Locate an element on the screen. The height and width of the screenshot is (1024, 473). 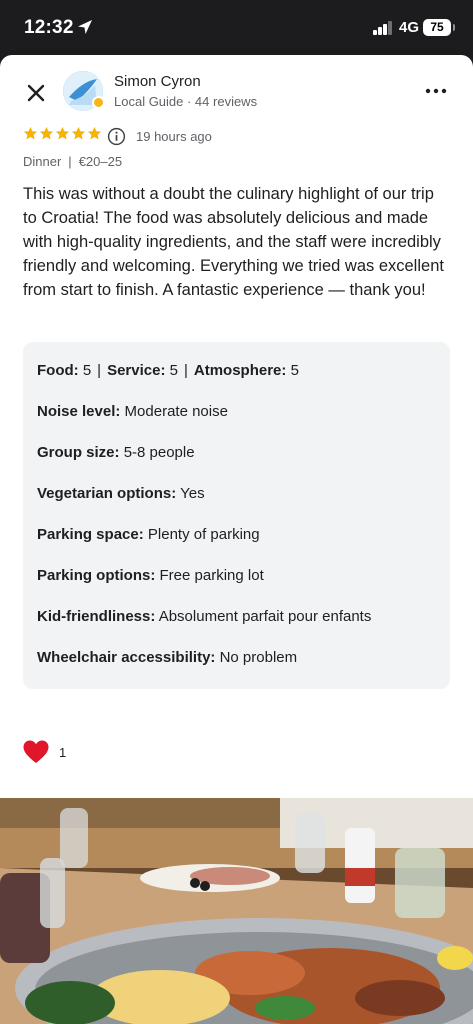
info-icon is located at coordinates (116, 136).